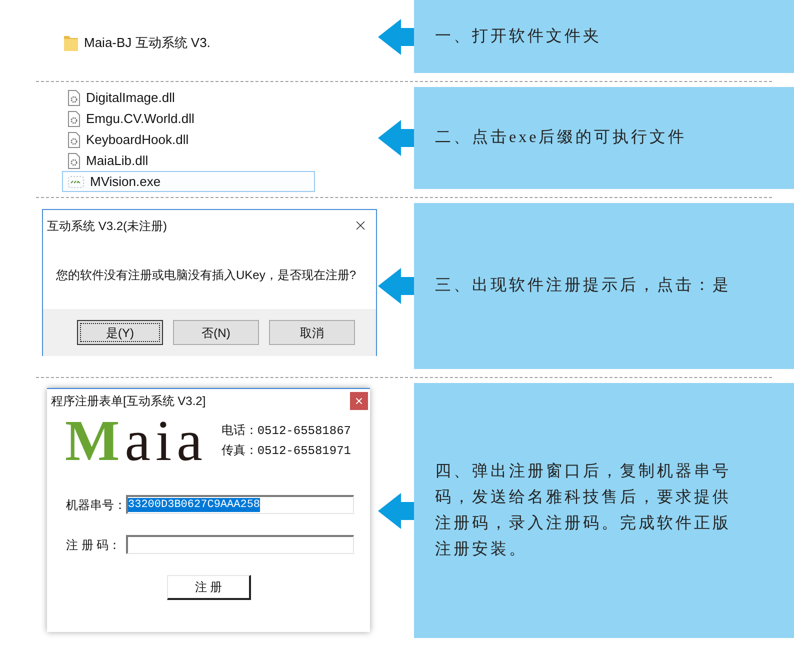 This screenshot has height=646, width=794. Describe the element at coordinates (76, 182) in the screenshot. I see `program-icon` at that location.